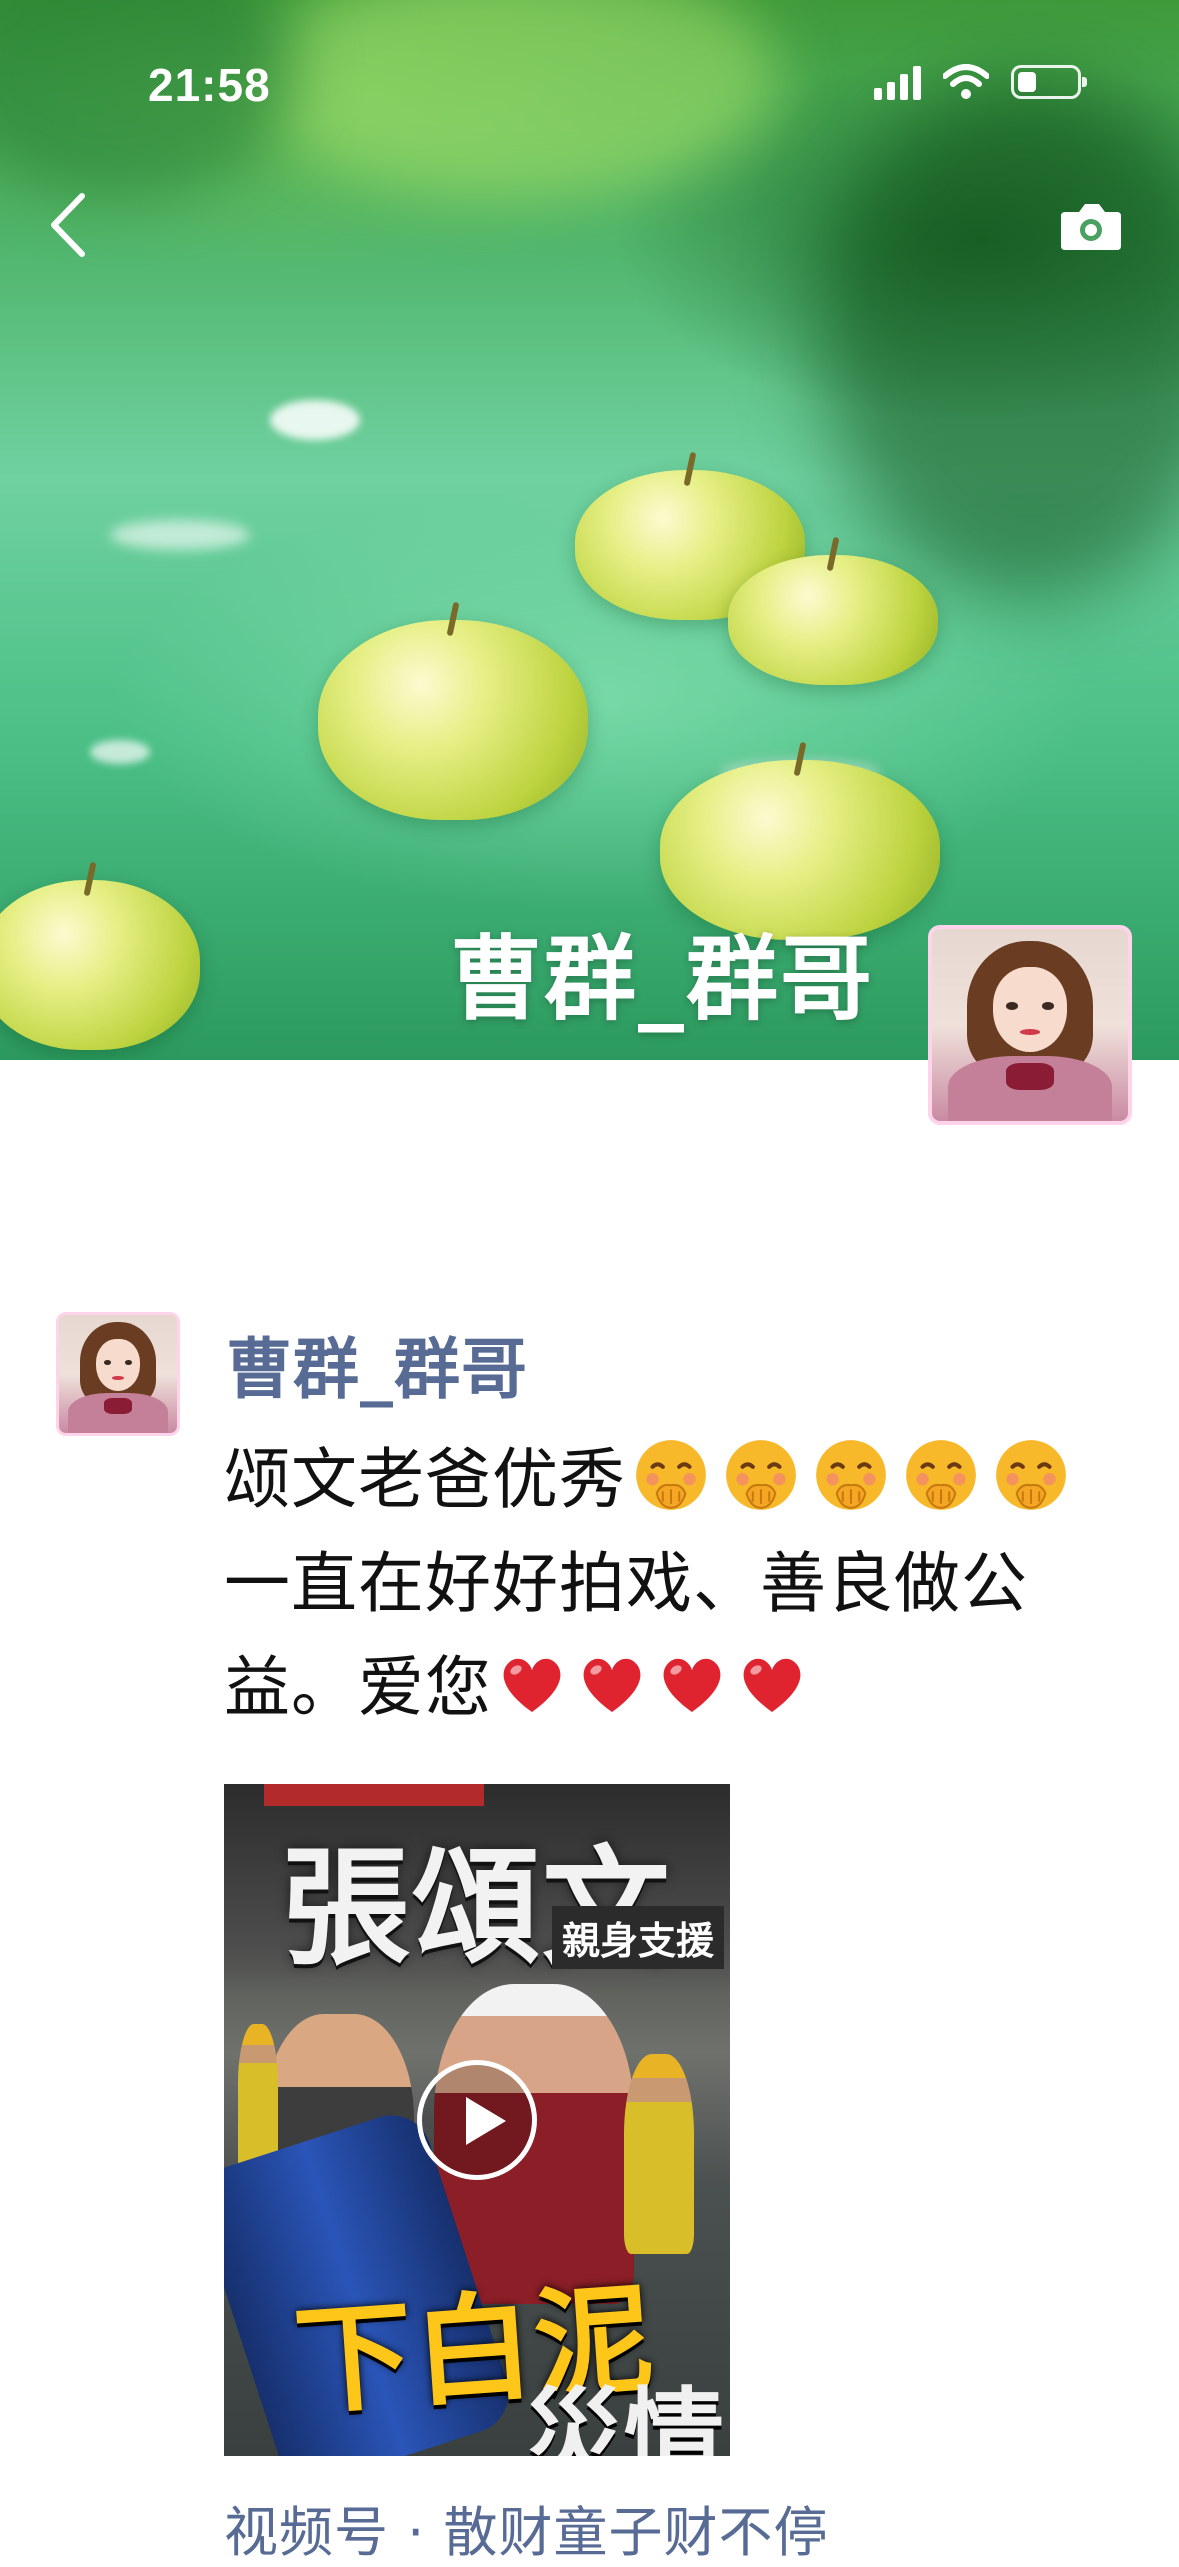  What do you see at coordinates (638, 1937) in the screenshot?
I see `video-subtitle: 親身支援` at bounding box center [638, 1937].